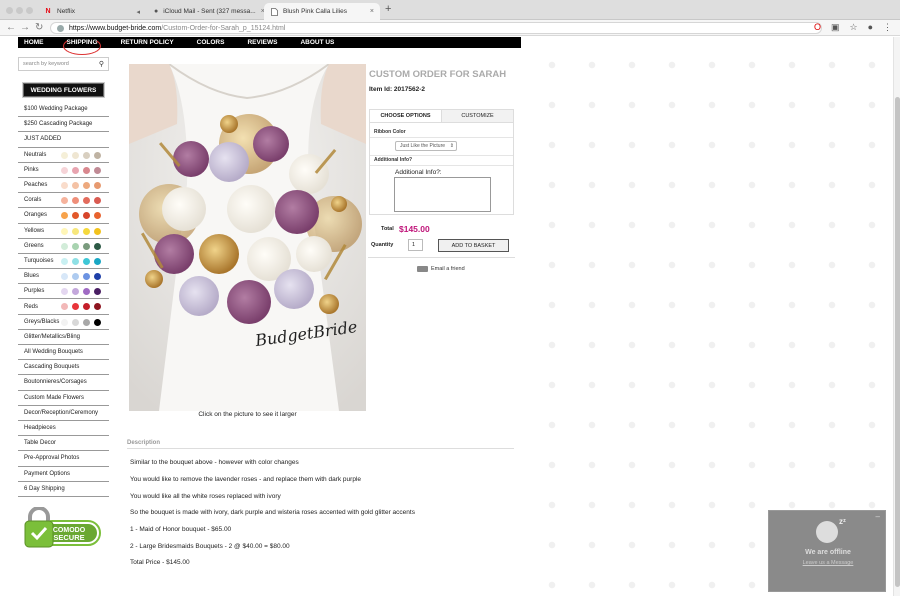  I want to click on zoom-window-button, so click(29, 10).